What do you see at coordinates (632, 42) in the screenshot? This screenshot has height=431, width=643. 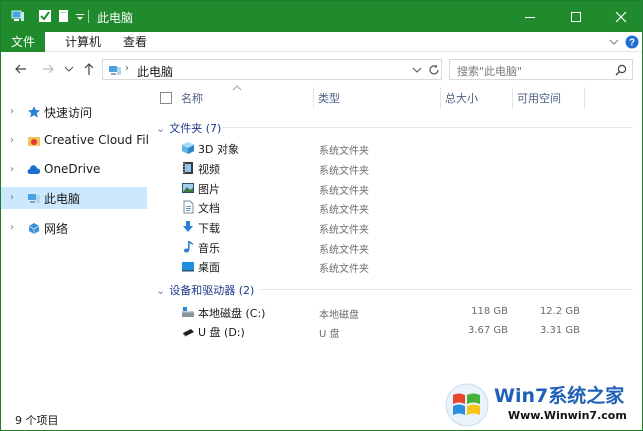 I see `help-icon: ?` at bounding box center [632, 42].